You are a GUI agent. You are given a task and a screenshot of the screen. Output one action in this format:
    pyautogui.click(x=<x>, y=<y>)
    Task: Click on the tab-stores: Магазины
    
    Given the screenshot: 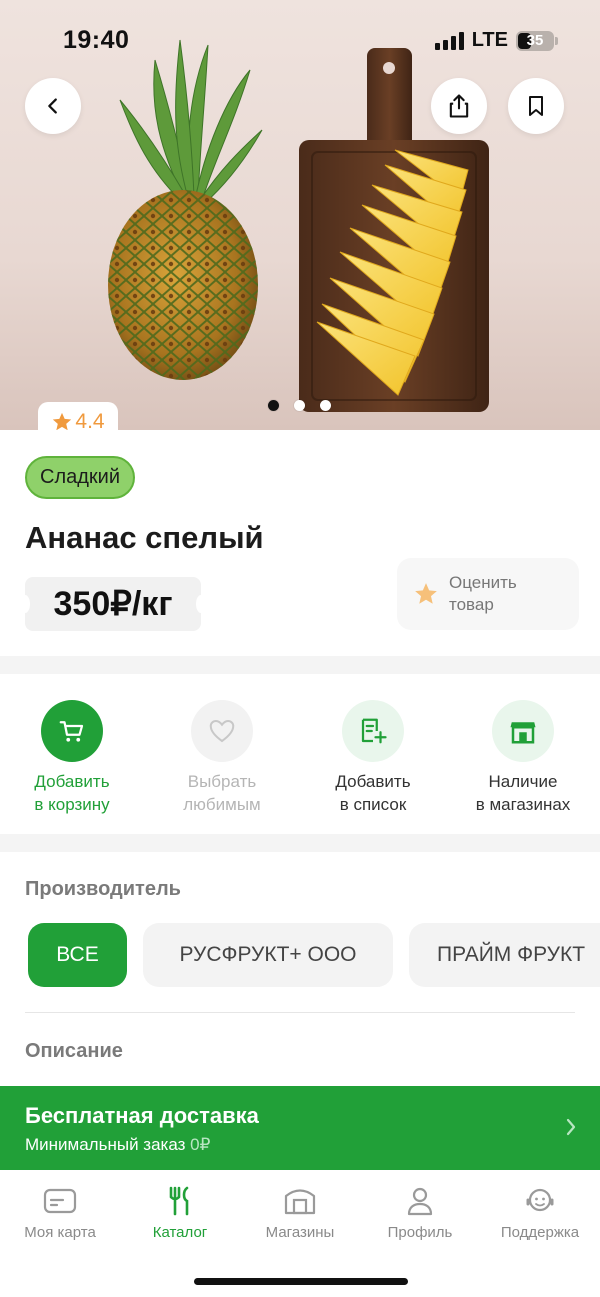 What is the action you would take?
    pyautogui.click(x=300, y=1212)
    